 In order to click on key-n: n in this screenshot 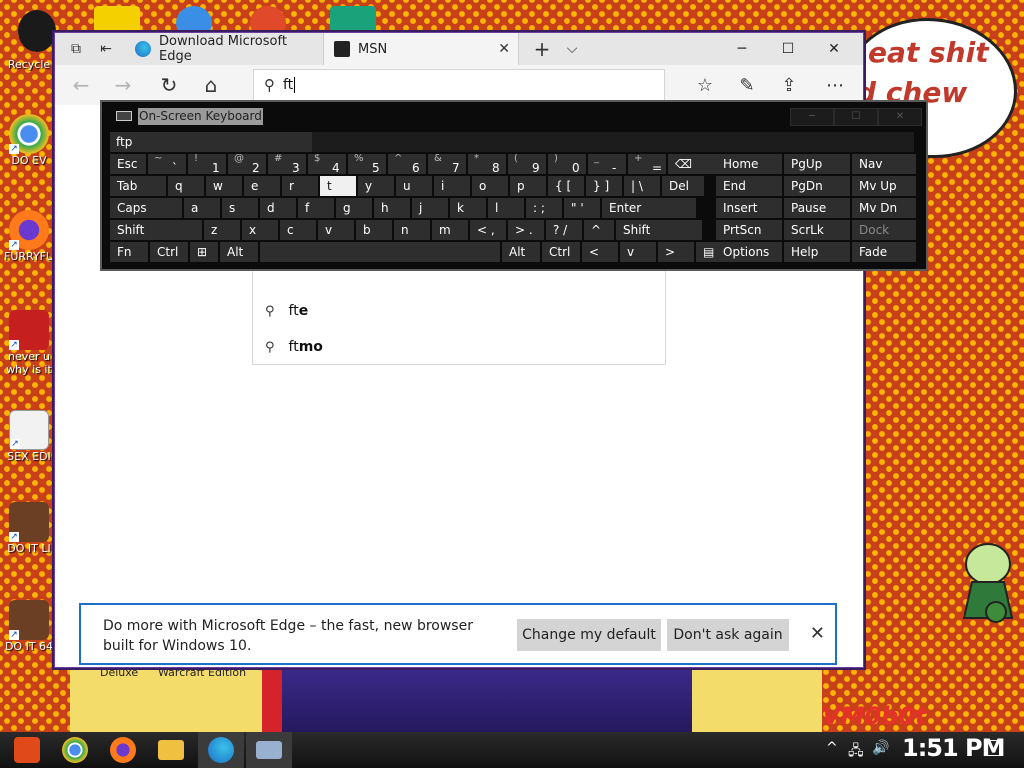, I will do `click(412, 230)`.